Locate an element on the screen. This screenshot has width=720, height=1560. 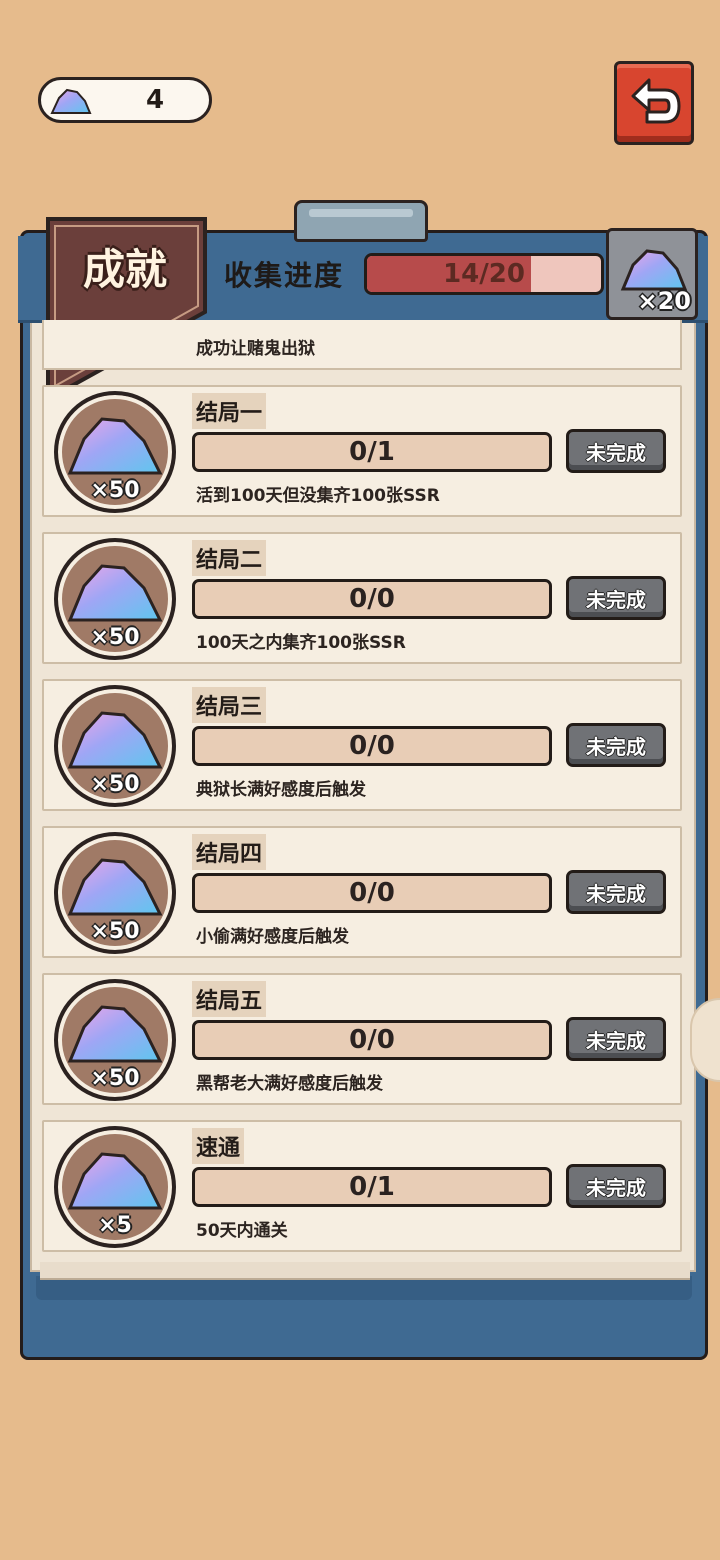
achievement-desc: 典狱长满好感度后触发 is located at coordinates (281, 790).